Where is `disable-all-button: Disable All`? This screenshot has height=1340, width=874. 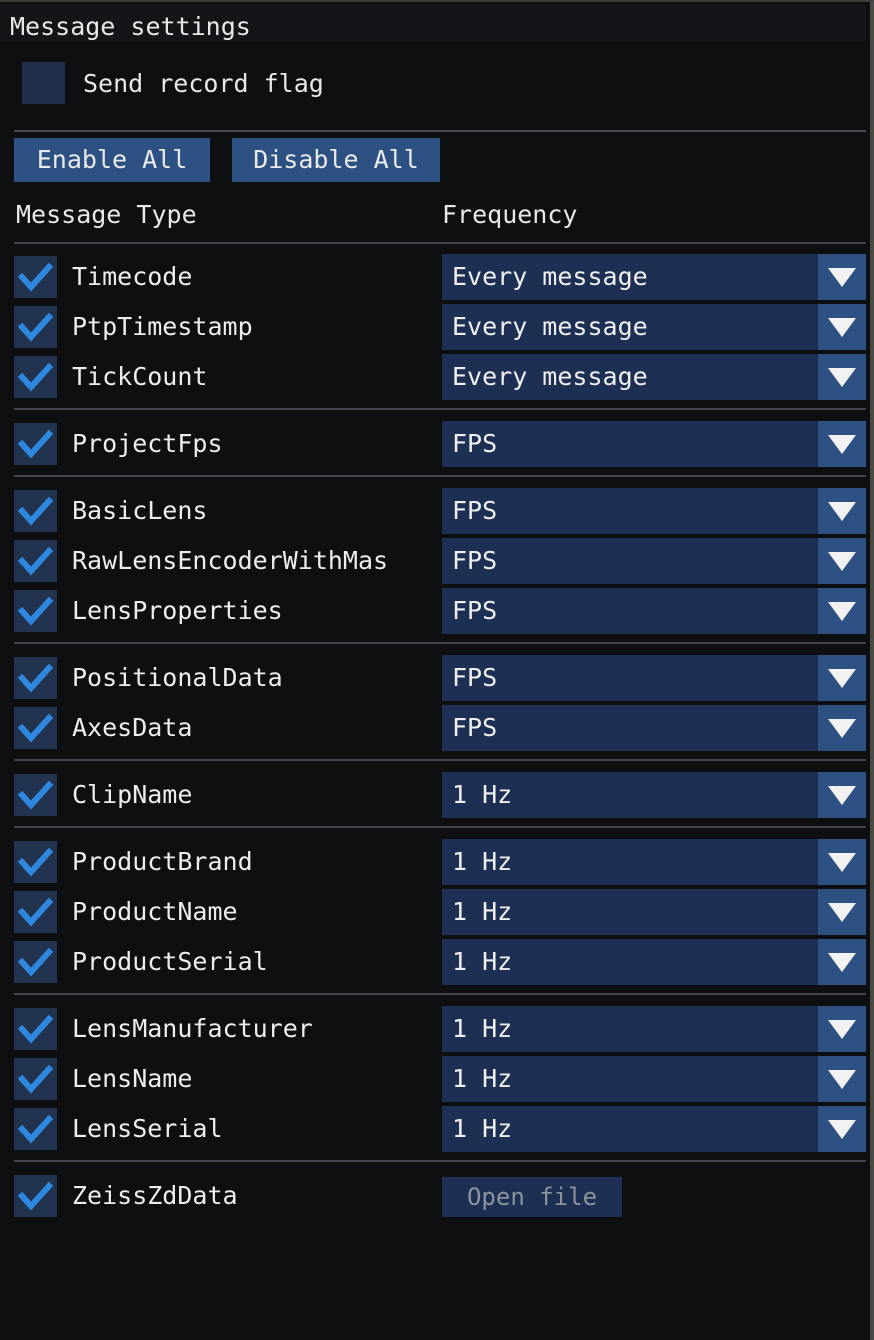
disable-all-button: Disable All is located at coordinates (336, 160).